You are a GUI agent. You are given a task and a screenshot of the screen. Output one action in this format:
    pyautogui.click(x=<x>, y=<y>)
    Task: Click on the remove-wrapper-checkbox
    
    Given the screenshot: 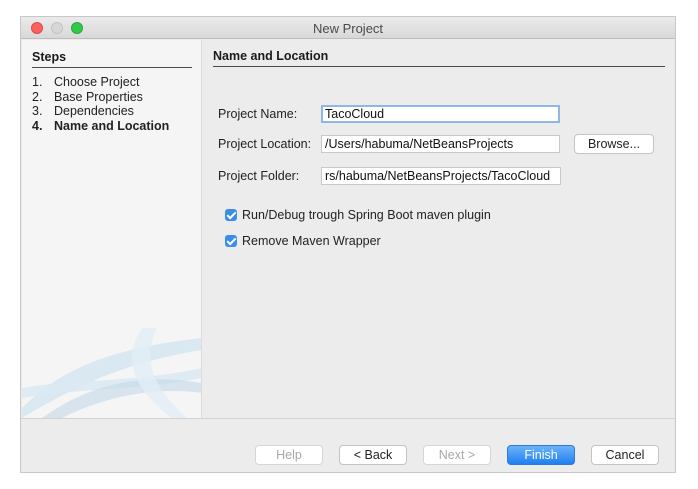 What is the action you would take?
    pyautogui.click(x=231, y=241)
    